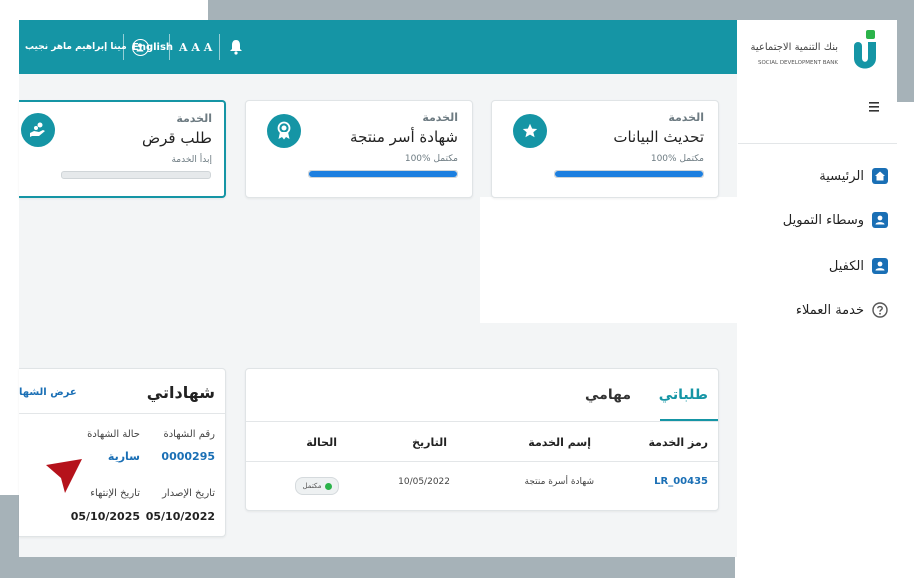  Describe the element at coordinates (188, 456) in the screenshot. I see `cert-number: 0000295` at that location.